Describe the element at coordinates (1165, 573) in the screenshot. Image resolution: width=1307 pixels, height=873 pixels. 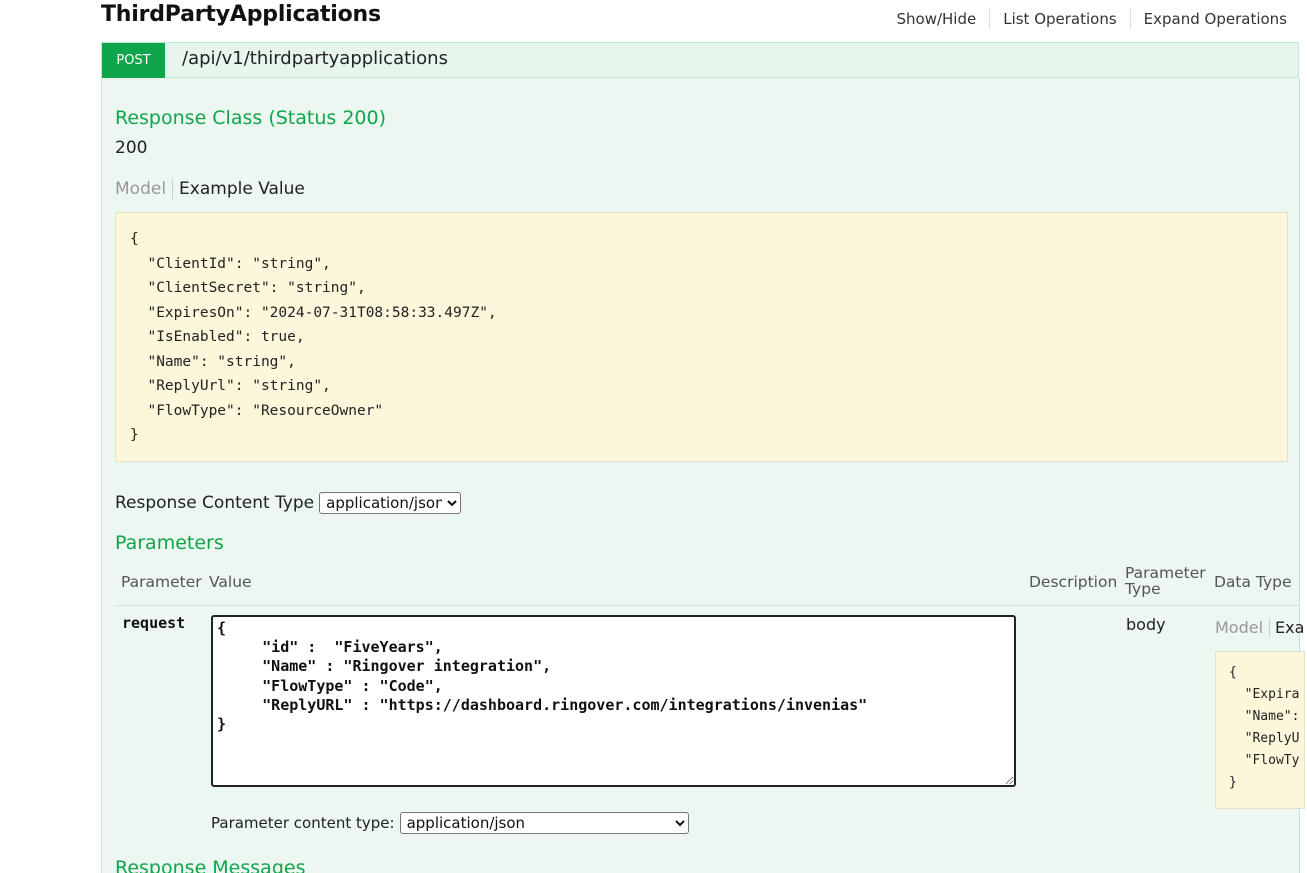
I see `col-parameter-type-line1: Parameter` at that location.